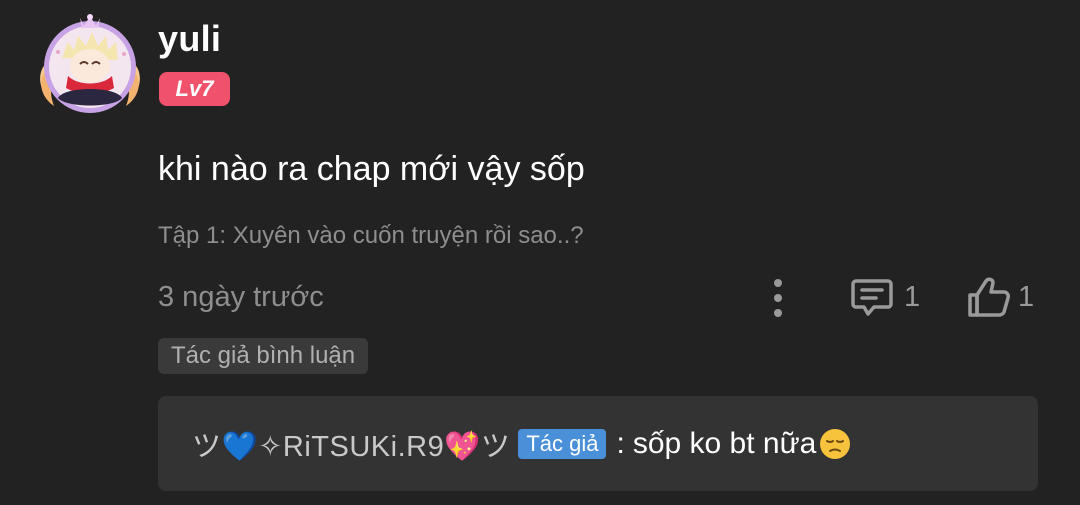 The width and height of the screenshot is (1080, 505). I want to click on like-button: 1, so click(1000, 297).